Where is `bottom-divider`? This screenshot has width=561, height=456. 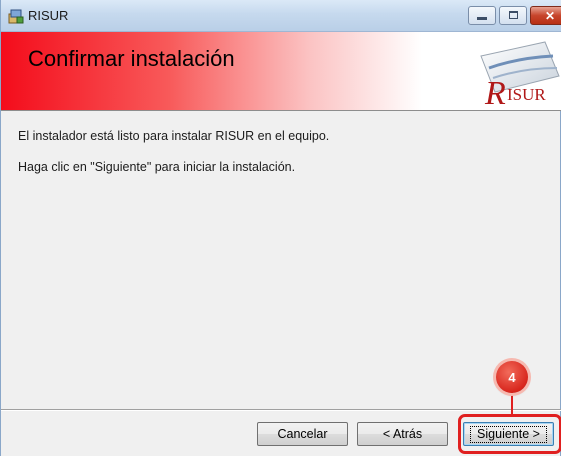
bottom-divider is located at coordinates (281, 410).